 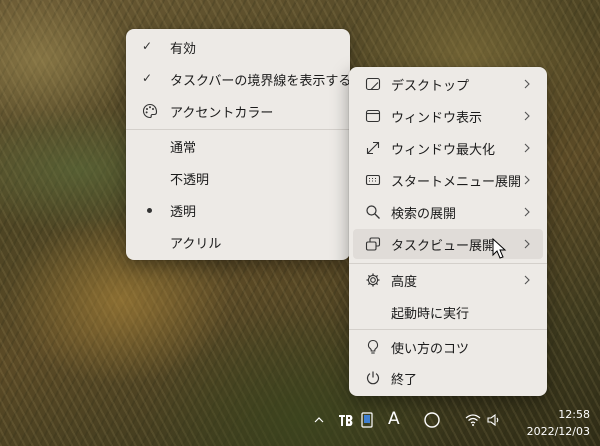 What do you see at coordinates (424, 214) in the screenshot?
I see `menu-item-label: 検索の展開` at bounding box center [424, 214].